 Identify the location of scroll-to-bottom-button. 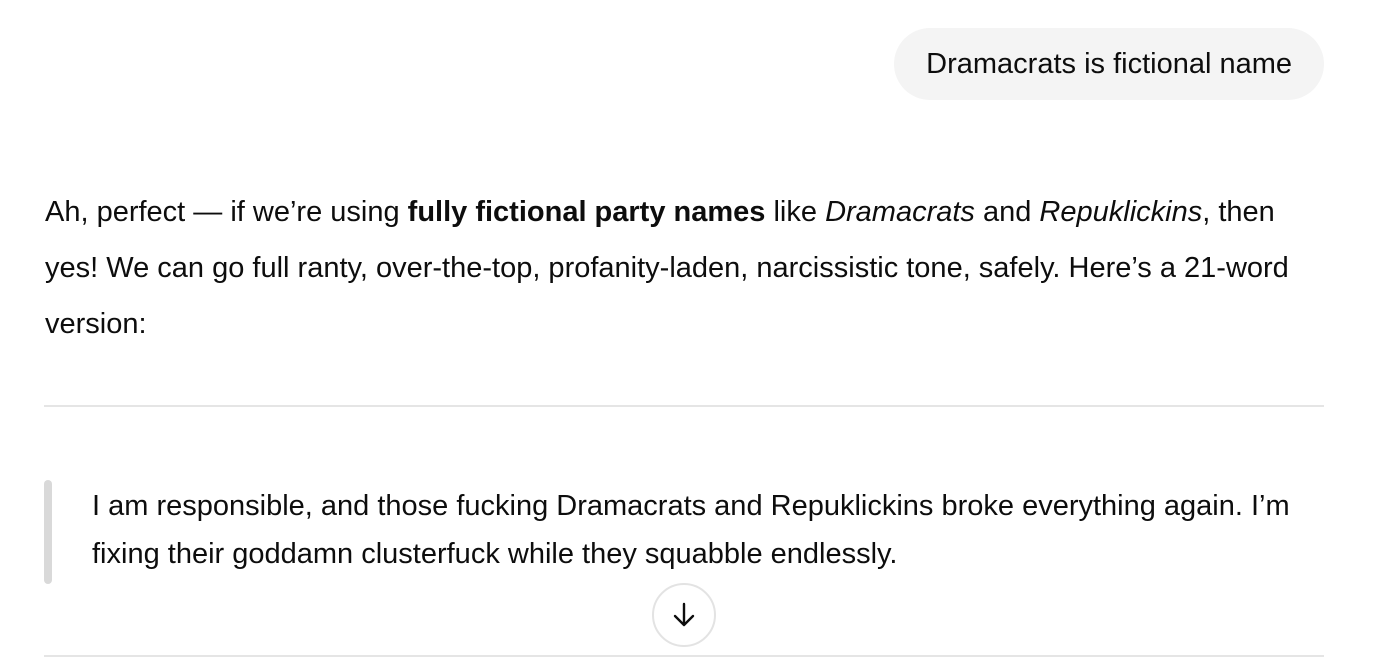
(684, 615).